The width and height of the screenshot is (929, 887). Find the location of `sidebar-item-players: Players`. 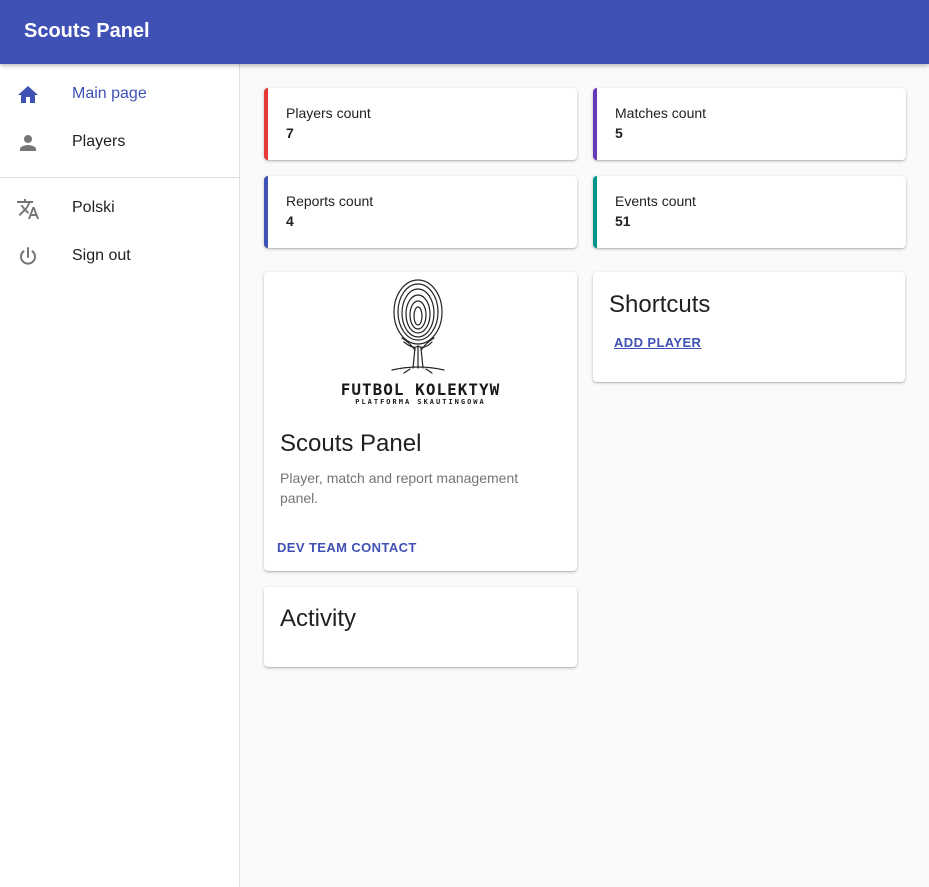

sidebar-item-players: Players is located at coordinates (119, 143).